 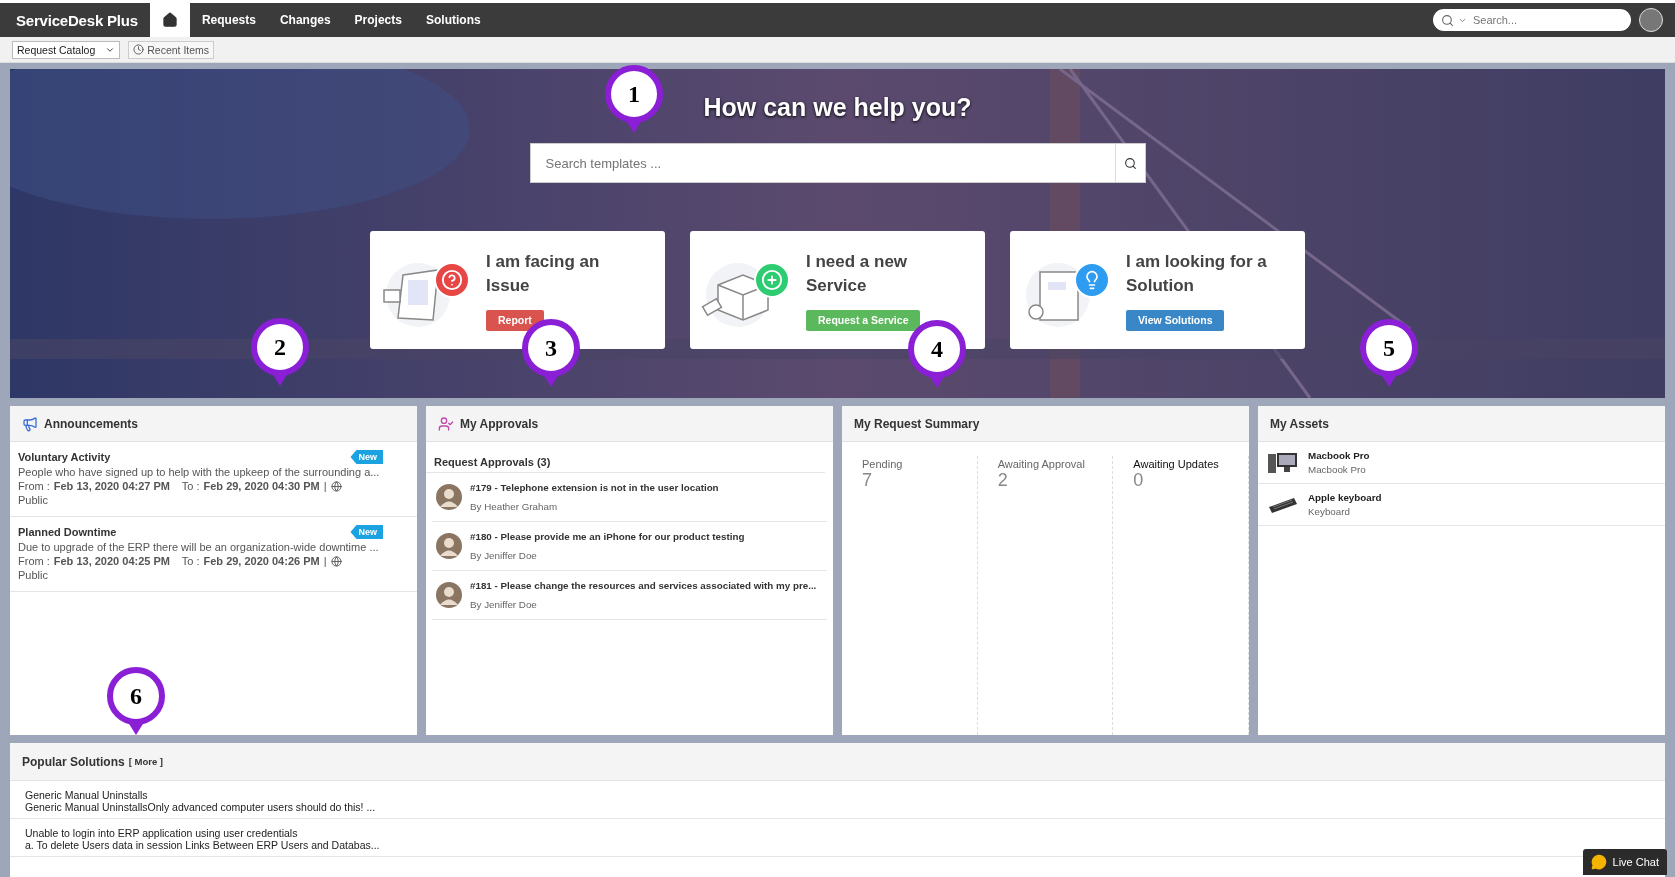 What do you see at coordinates (857, 273) in the screenshot?
I see `card-title: I need a new Service` at bounding box center [857, 273].